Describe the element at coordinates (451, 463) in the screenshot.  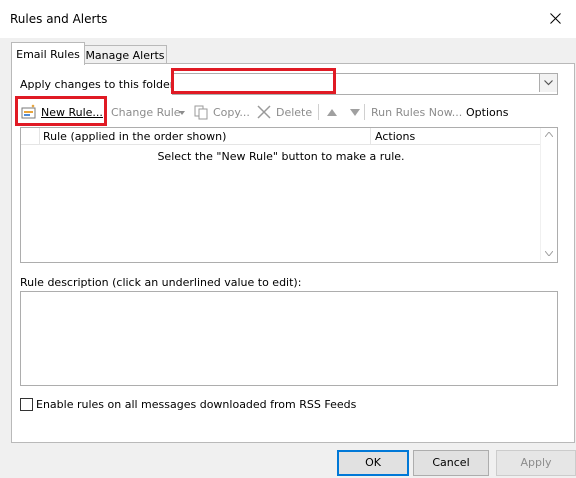
I see `cancel-button: Cancel` at that location.